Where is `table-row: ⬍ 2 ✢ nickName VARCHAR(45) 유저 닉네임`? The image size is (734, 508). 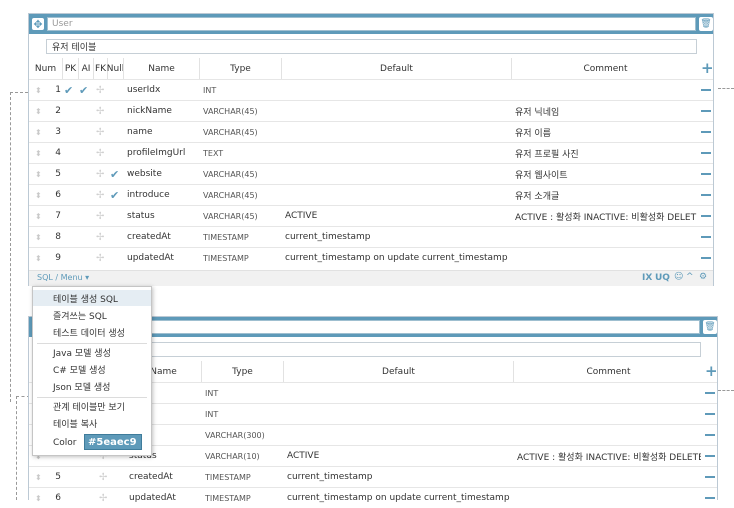
table-row: ⬍ 2 ✢ nickName VARCHAR(45) 유저 닉네임 is located at coordinates (371, 110).